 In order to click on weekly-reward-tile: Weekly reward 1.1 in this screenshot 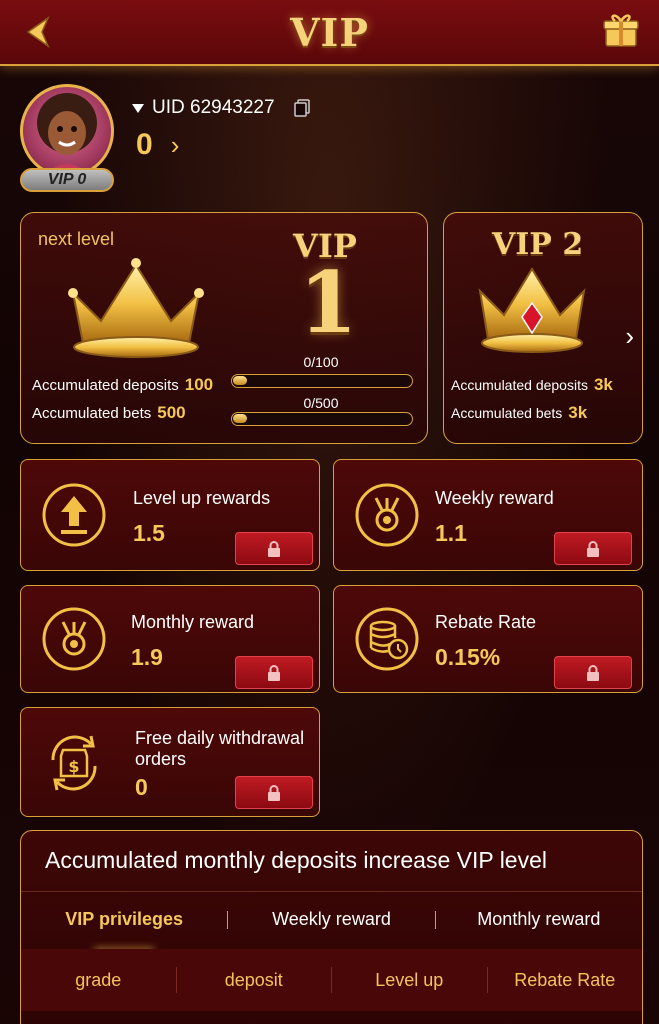, I will do `click(488, 515)`.